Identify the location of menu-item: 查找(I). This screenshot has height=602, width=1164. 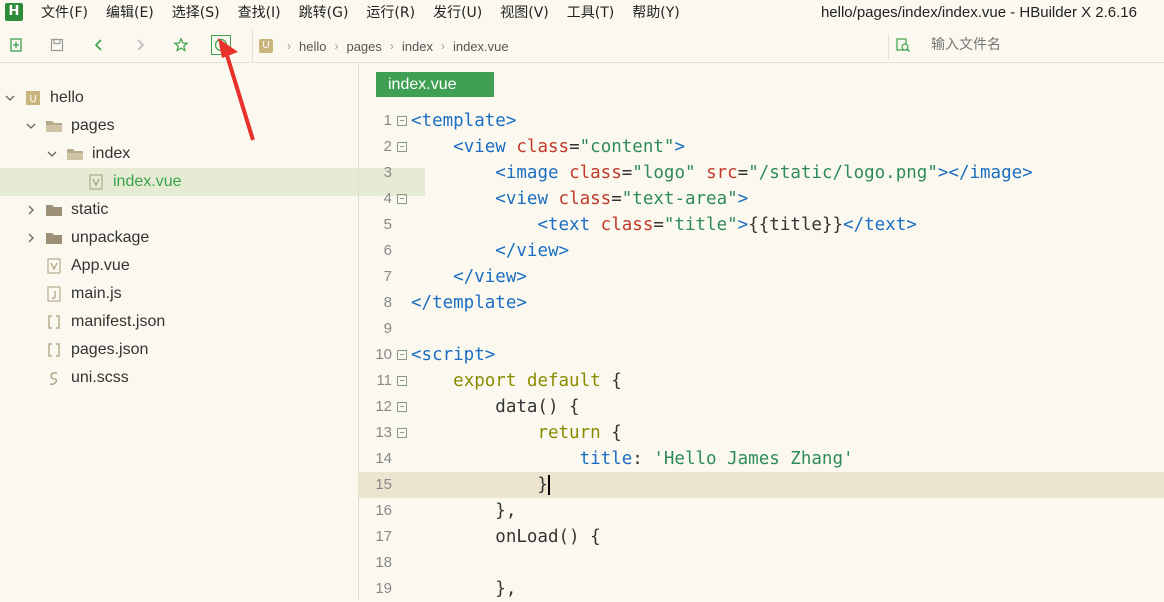
(259, 13).